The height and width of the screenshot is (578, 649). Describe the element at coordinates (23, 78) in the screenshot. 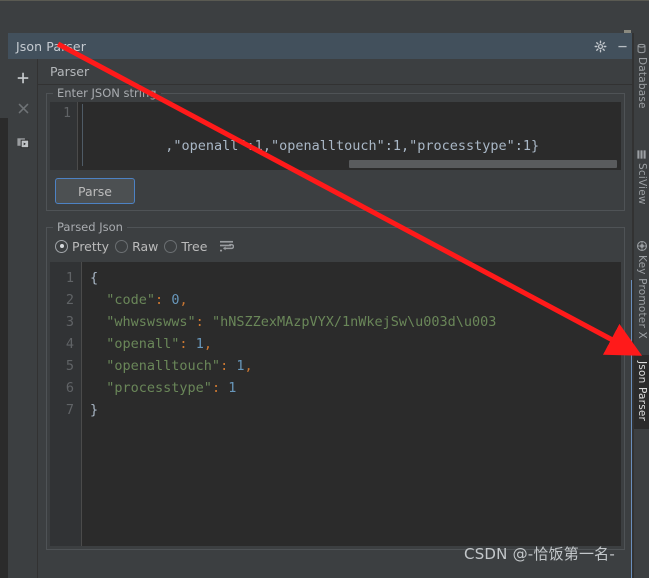

I see `add-button` at that location.